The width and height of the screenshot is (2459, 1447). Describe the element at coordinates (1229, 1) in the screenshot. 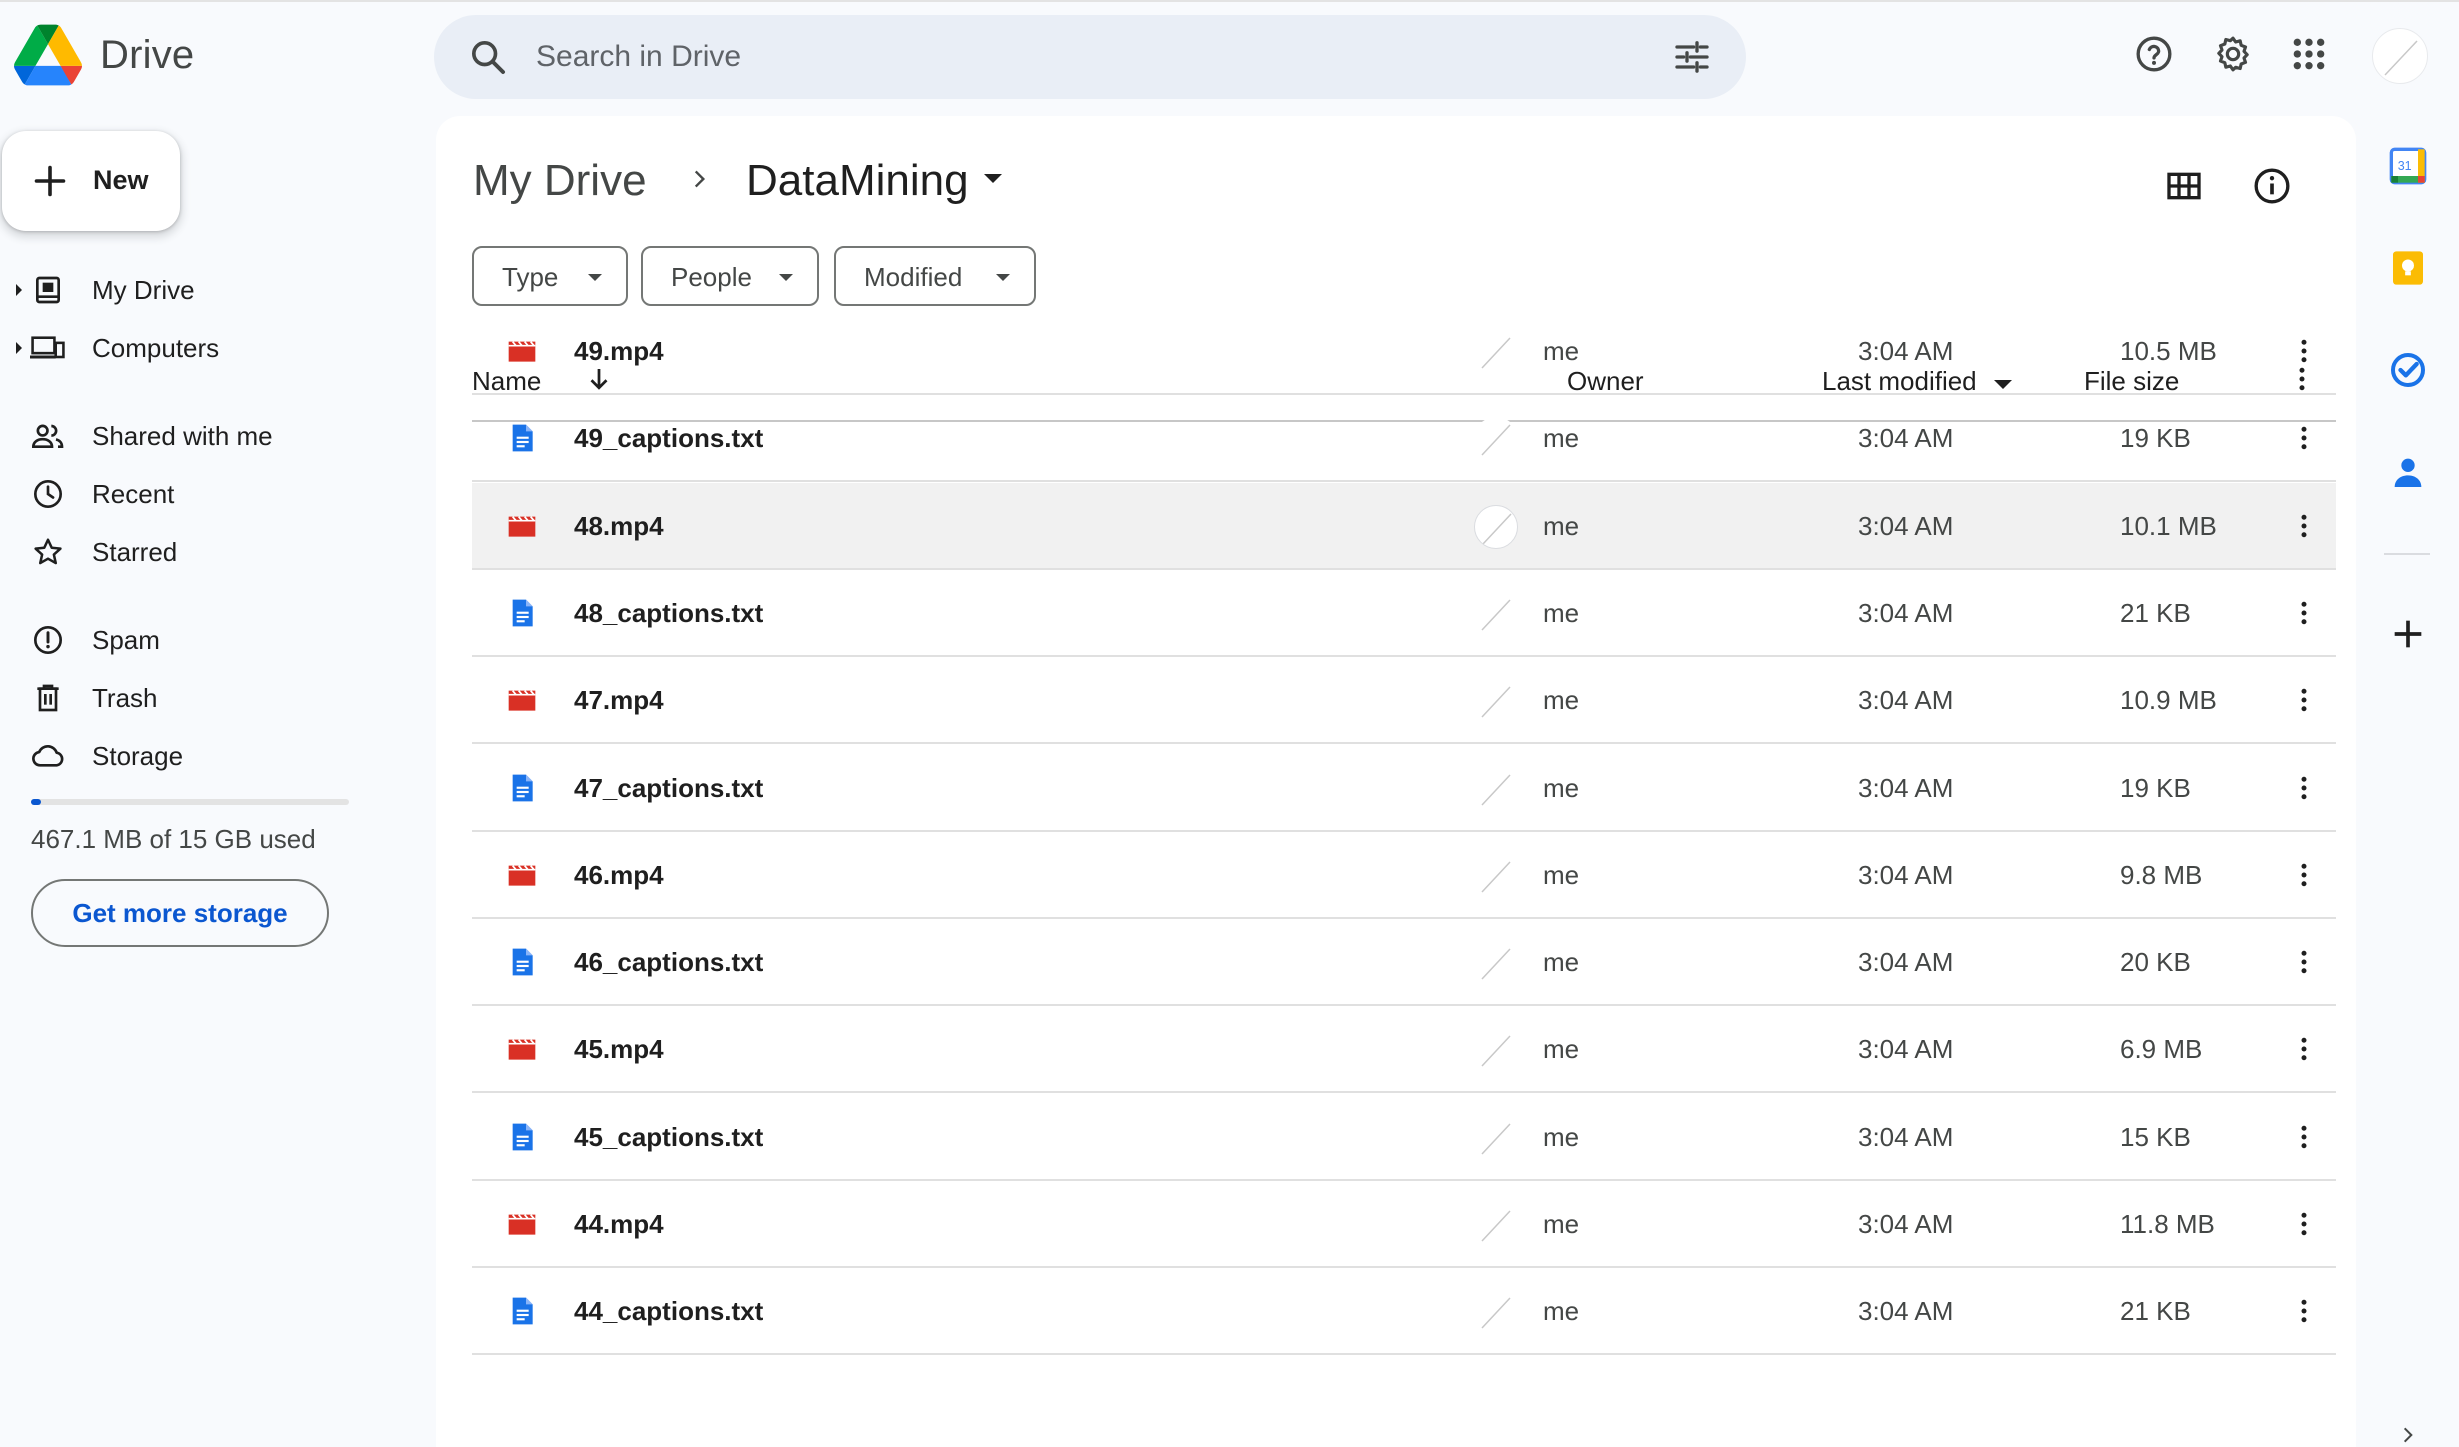

I see `top-border` at that location.